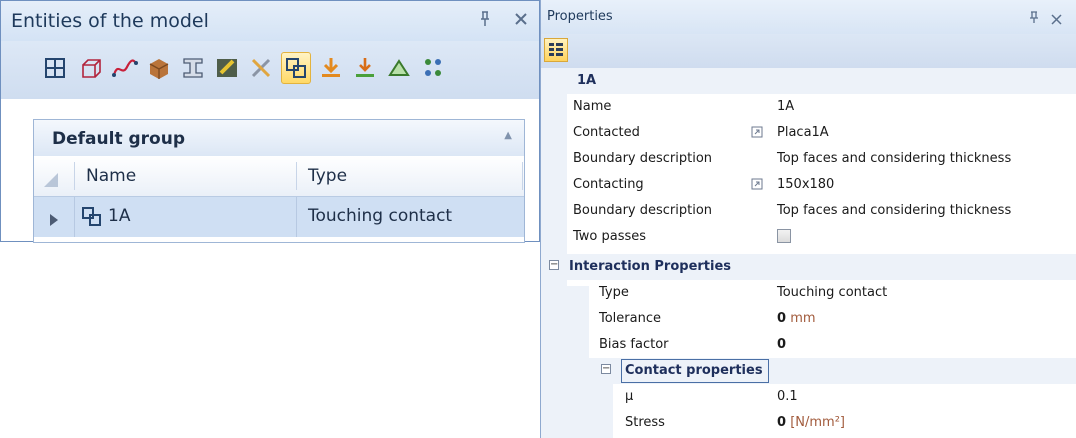 The image size is (1076, 438). What do you see at coordinates (694, 370) in the screenshot?
I see `contact-category-label: Contact properties` at bounding box center [694, 370].